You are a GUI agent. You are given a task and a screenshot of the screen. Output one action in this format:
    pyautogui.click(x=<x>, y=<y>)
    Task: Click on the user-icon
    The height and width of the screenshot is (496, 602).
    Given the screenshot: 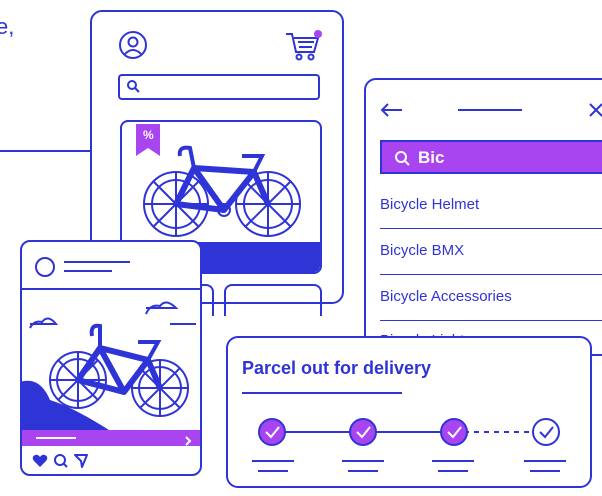 What is the action you would take?
    pyautogui.click(x=133, y=47)
    